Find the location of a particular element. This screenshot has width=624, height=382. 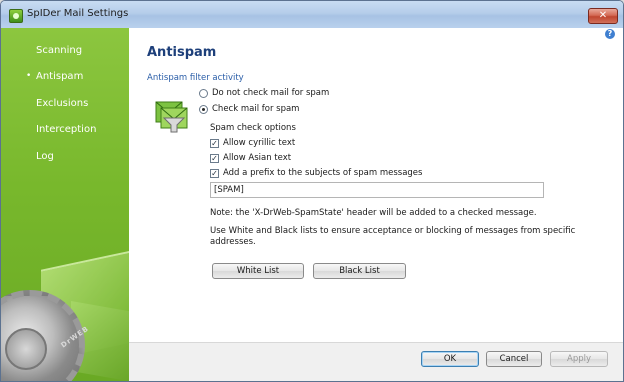

checkbox-allow-asian: ✓ Allow Asian text is located at coordinates (250, 158).